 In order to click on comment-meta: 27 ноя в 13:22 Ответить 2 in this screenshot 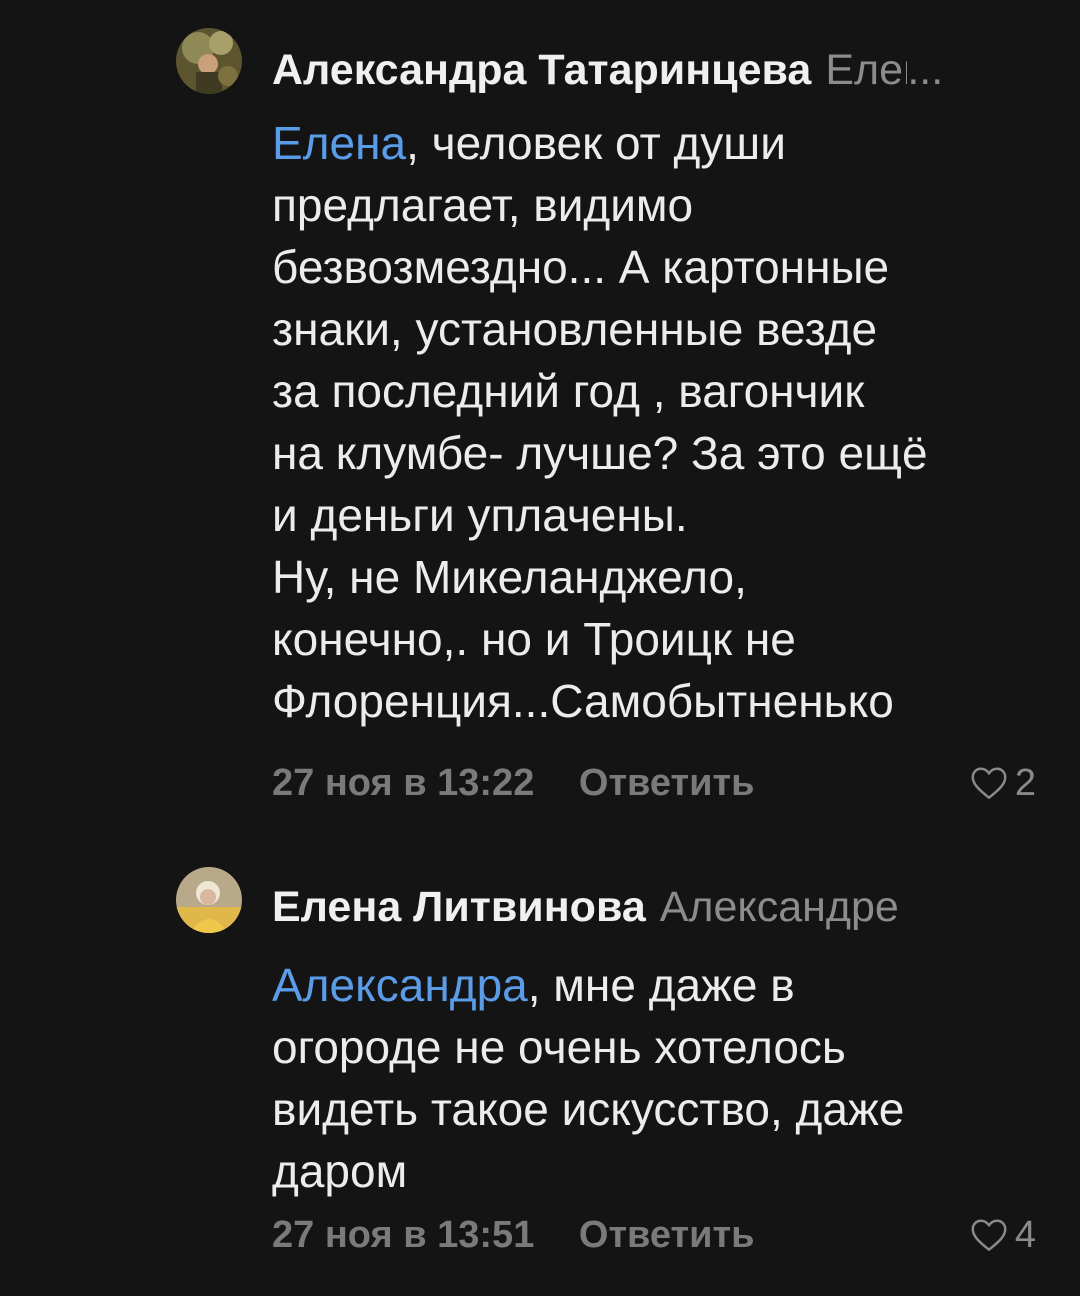, I will do `click(654, 783)`.